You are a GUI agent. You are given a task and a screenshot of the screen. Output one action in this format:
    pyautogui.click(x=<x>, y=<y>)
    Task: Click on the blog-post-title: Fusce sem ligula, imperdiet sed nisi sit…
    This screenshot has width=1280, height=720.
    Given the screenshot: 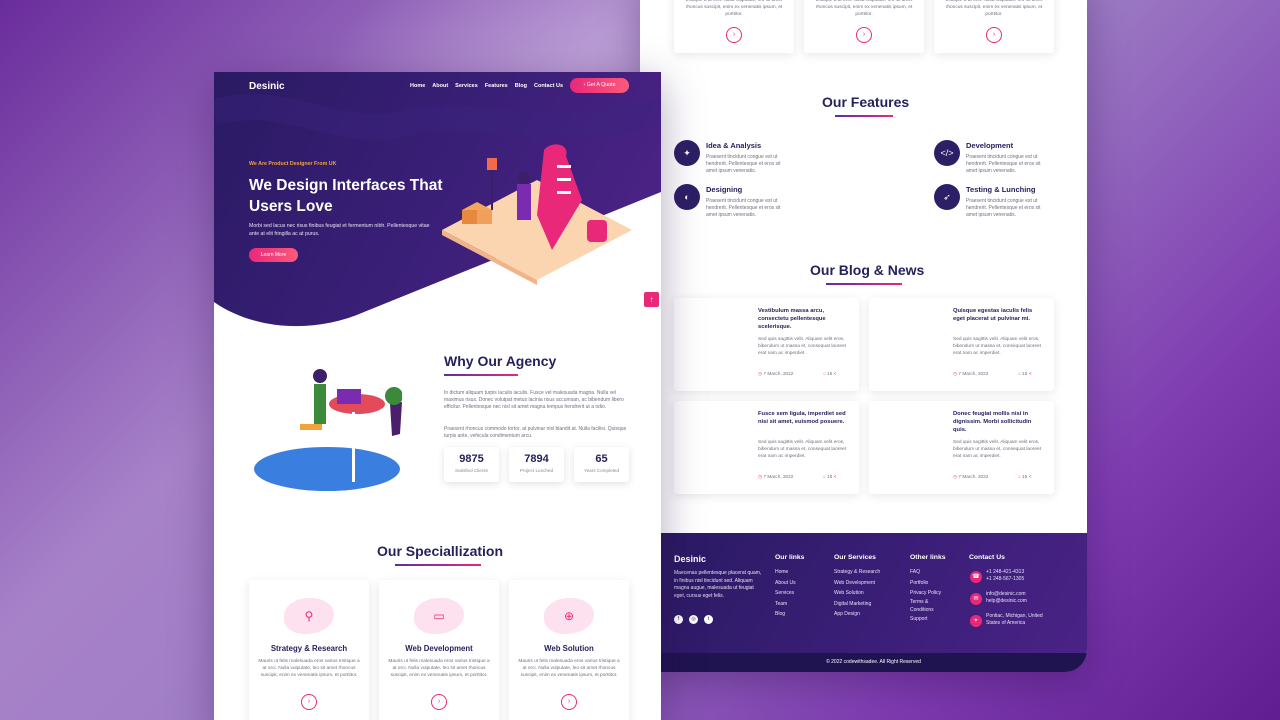 What is the action you would take?
    pyautogui.click(x=803, y=419)
    